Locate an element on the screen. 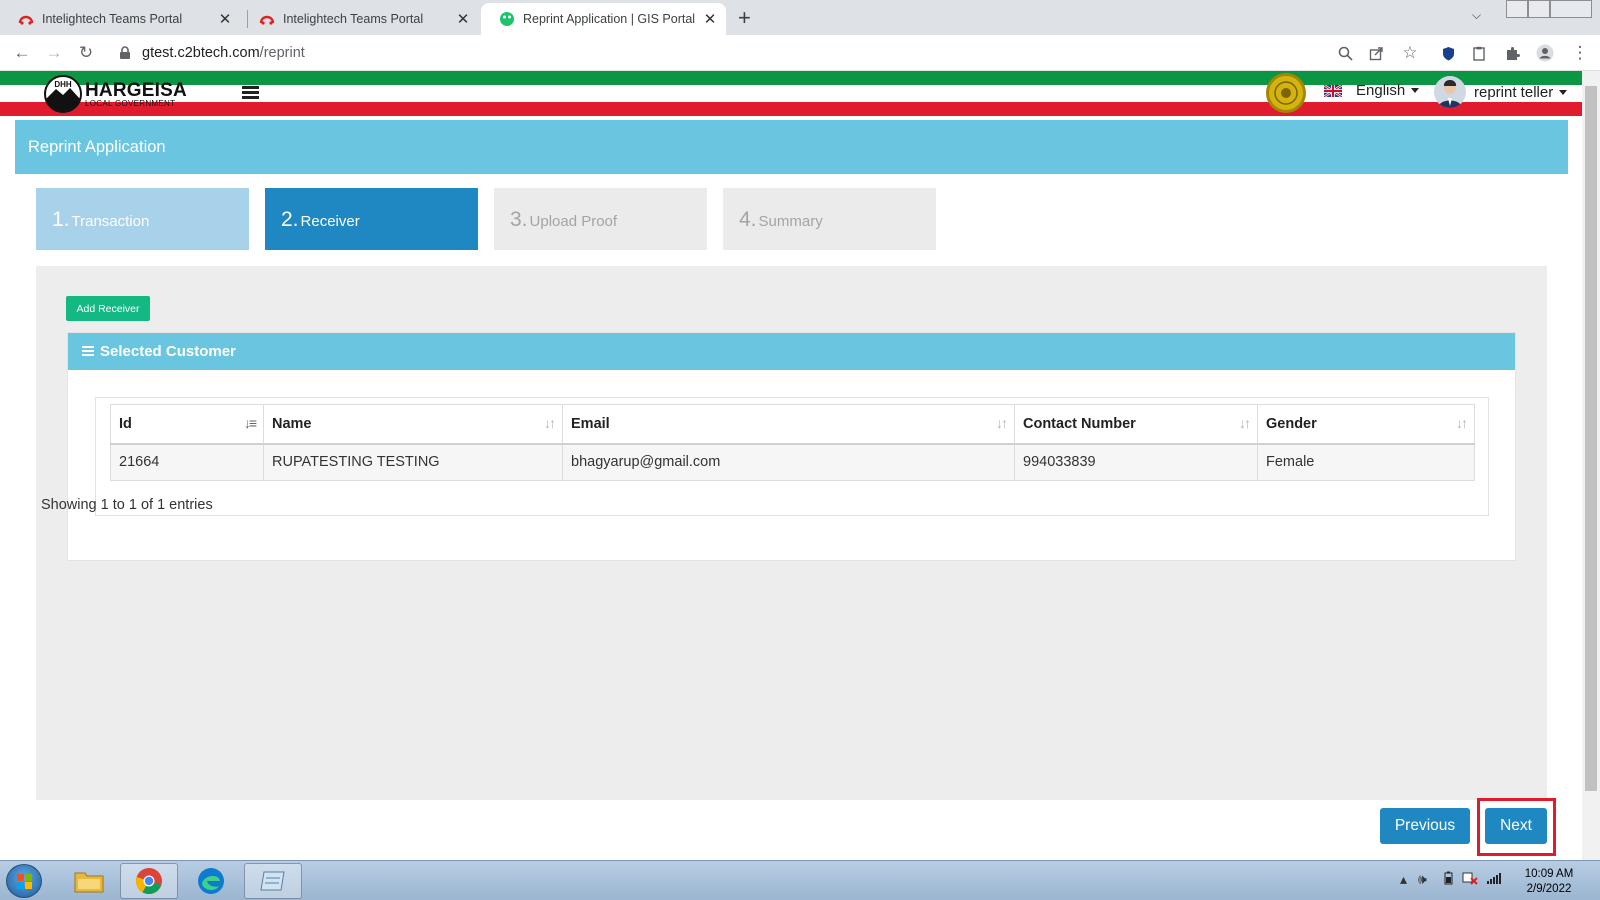 The height and width of the screenshot is (900, 1600). start-button is located at coordinates (24, 881).